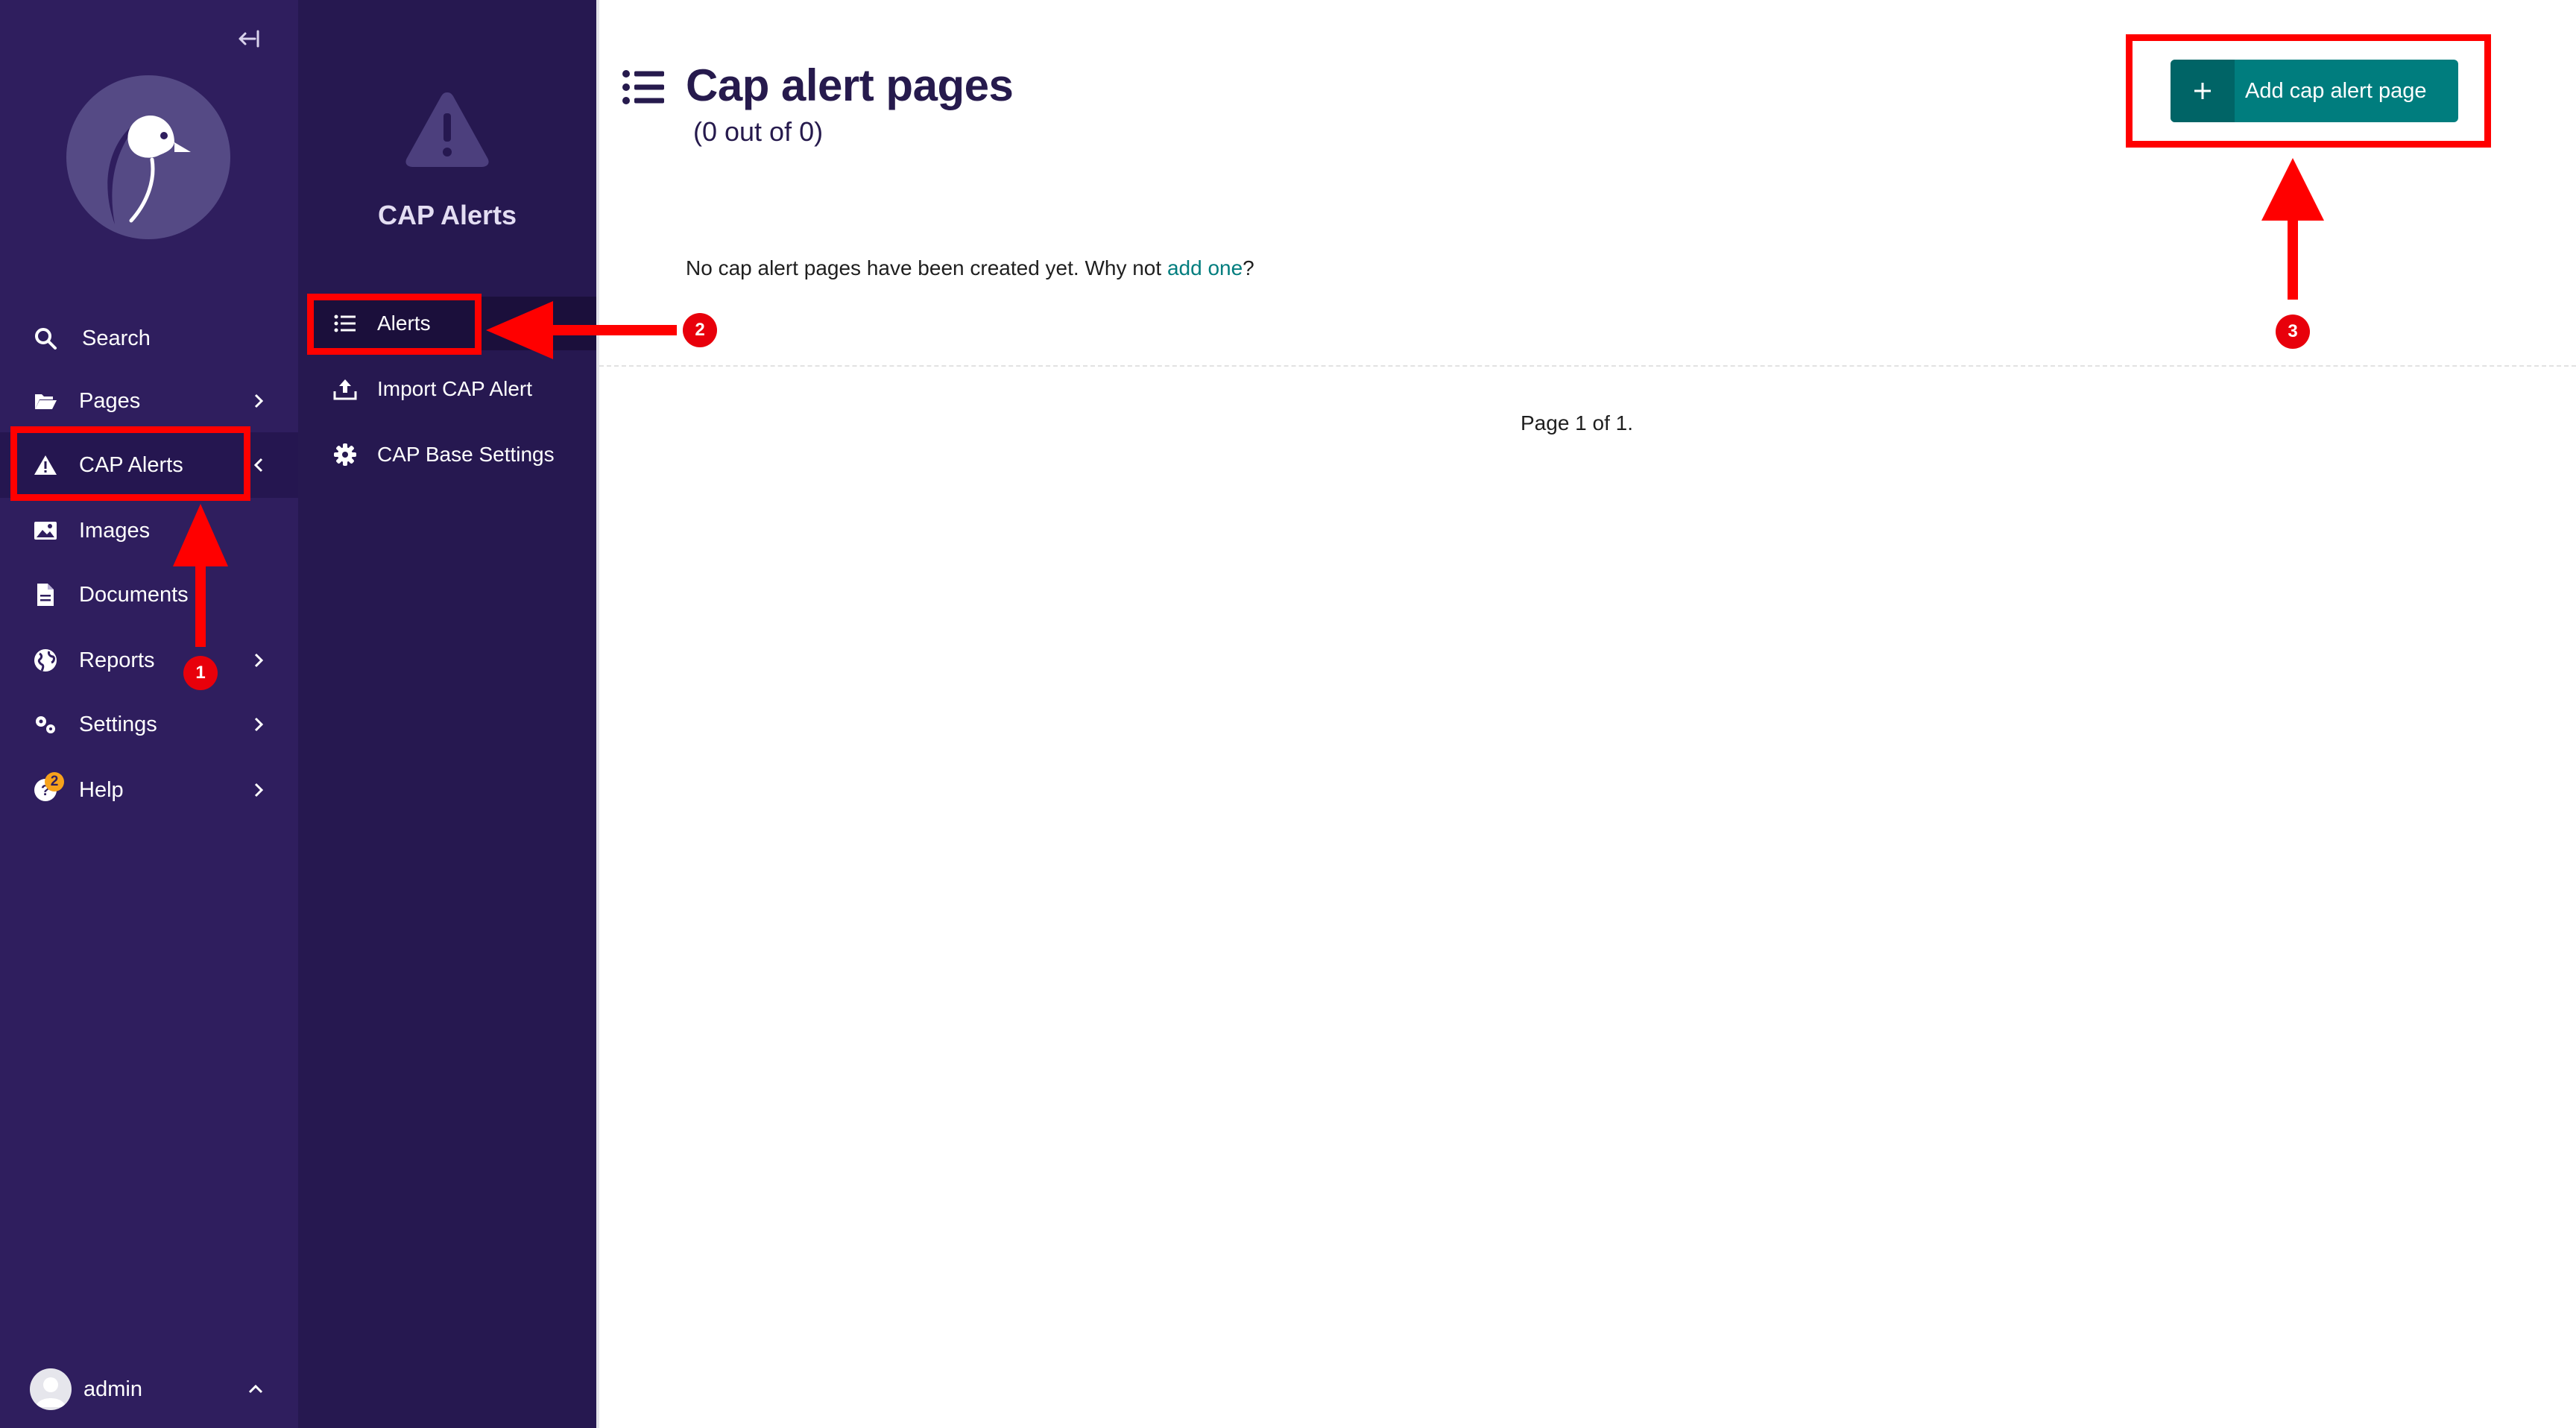 The image size is (2576, 1428). Describe the element at coordinates (1577, 423) in the screenshot. I see `pagination-status: Page 1 of 1.` at that location.